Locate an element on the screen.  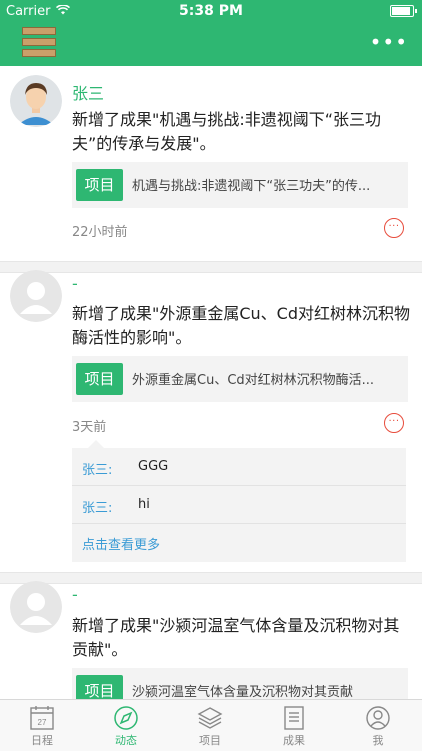
tab-results: 成果 is located at coordinates (294, 725).